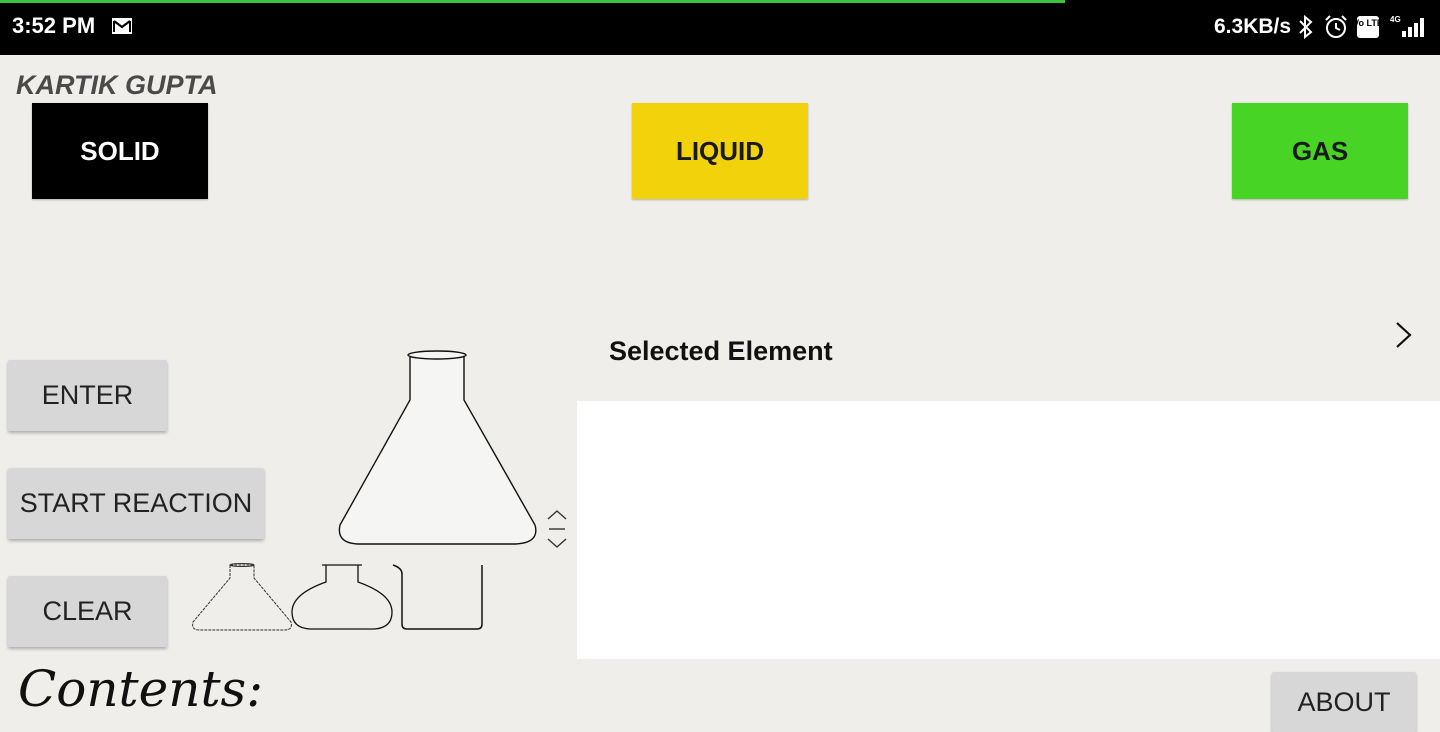 This screenshot has width=1440, height=732. What do you see at coordinates (1306, 27) in the screenshot?
I see `bluetooth-icon` at bounding box center [1306, 27].